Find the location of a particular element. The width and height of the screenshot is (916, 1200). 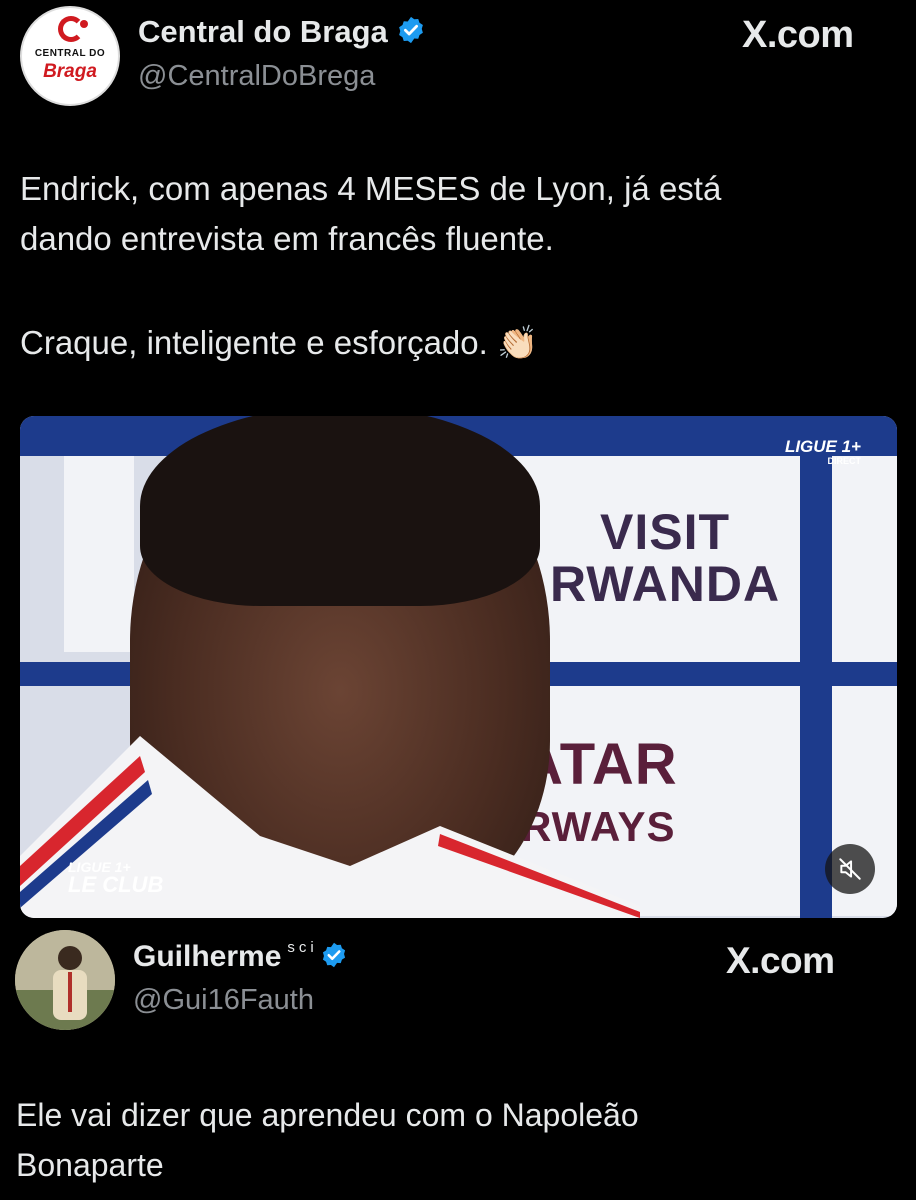

logo-c-icon is located at coordinates (71, 29).